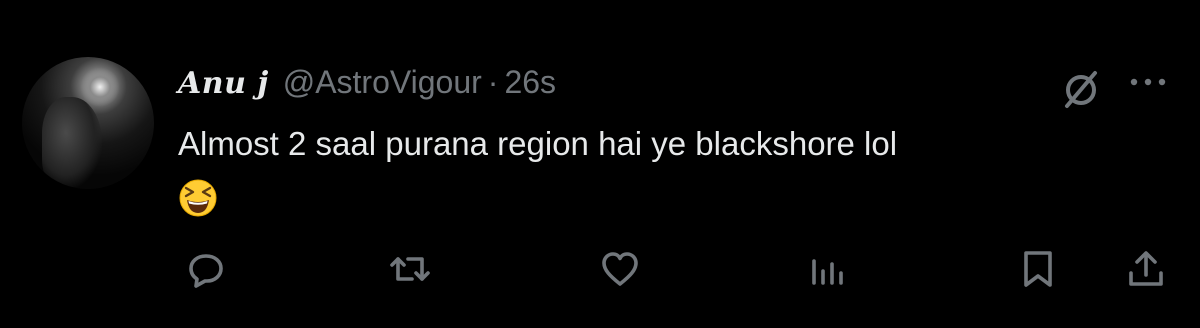 The height and width of the screenshot is (328, 1200). What do you see at coordinates (1038, 269) in the screenshot?
I see `bookmark-icon` at bounding box center [1038, 269].